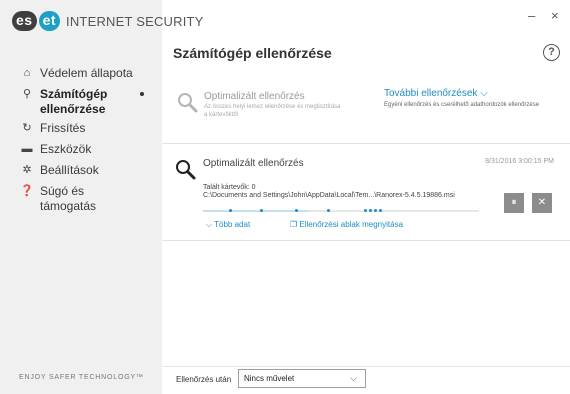 The image size is (570, 394). Describe the element at coordinates (66, 149) in the screenshot. I see `sidebar-item-label: Eszközök` at that location.